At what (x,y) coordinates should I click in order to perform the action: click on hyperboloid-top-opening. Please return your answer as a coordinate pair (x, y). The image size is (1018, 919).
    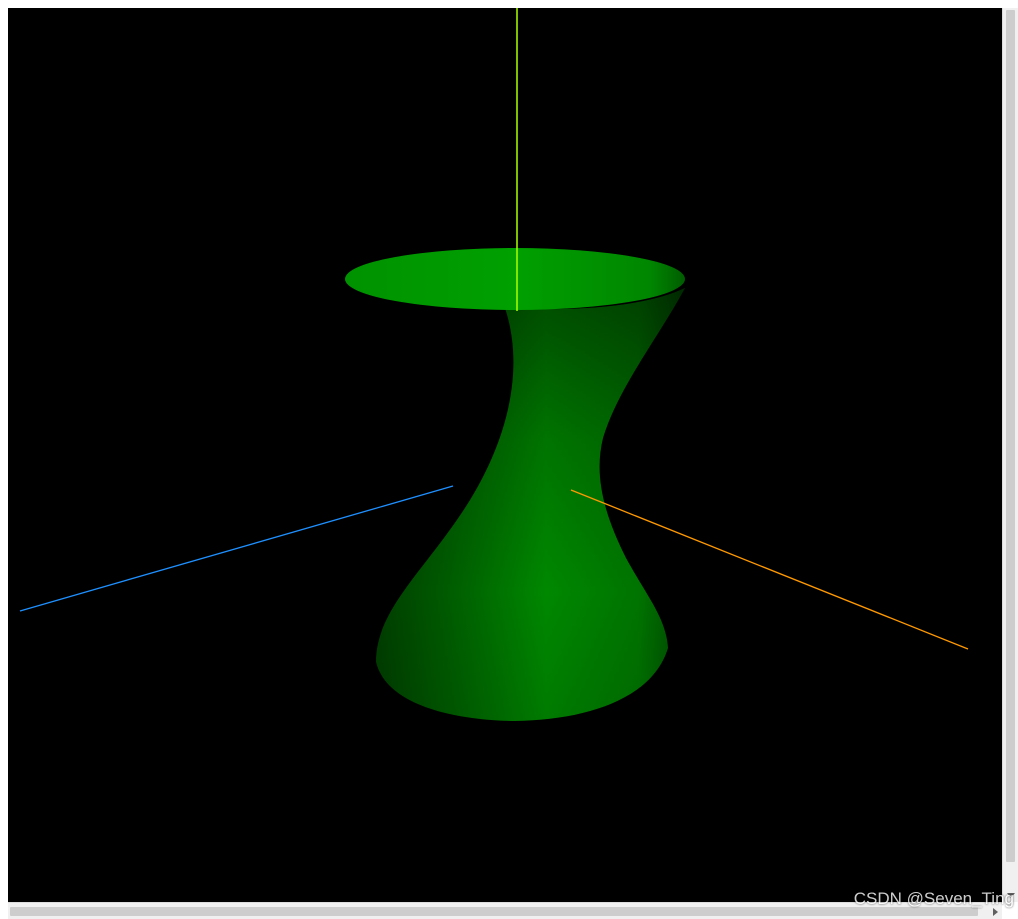
    Looking at the image, I should click on (515, 279).